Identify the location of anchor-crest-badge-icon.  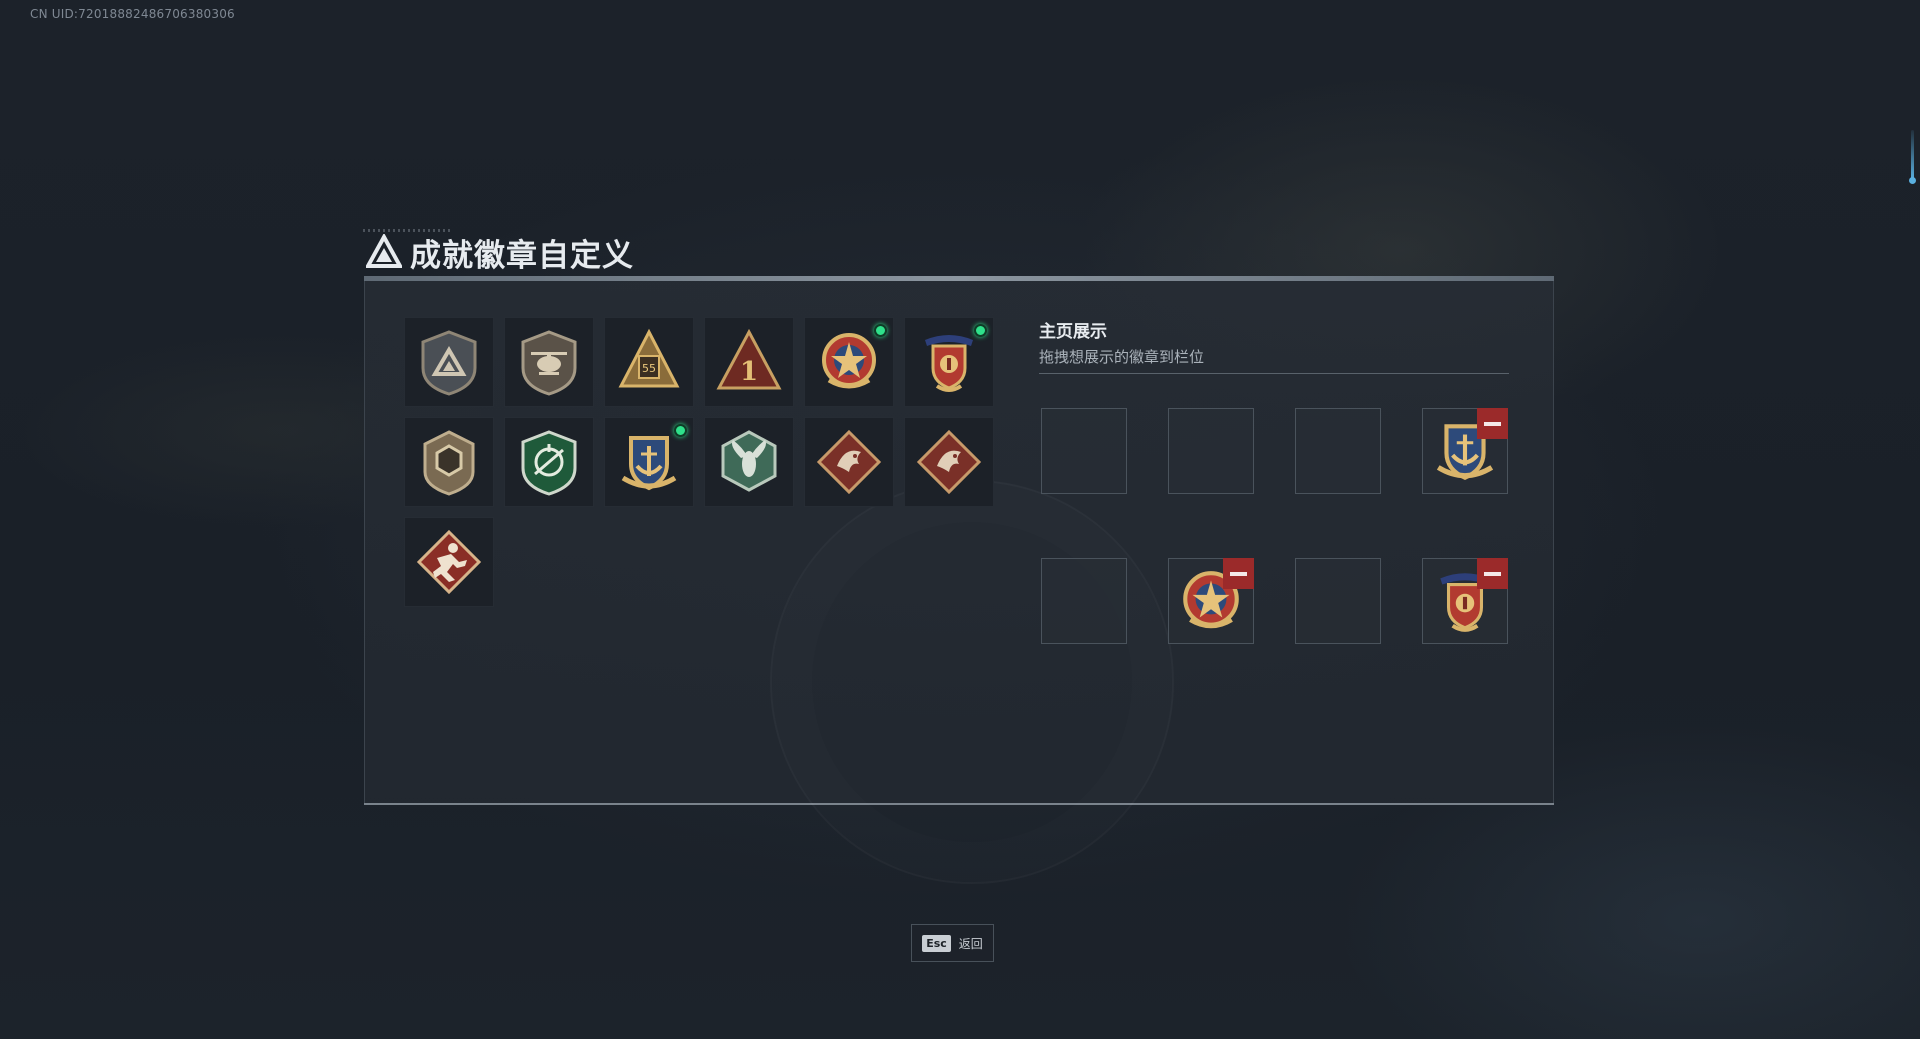
(649, 463).